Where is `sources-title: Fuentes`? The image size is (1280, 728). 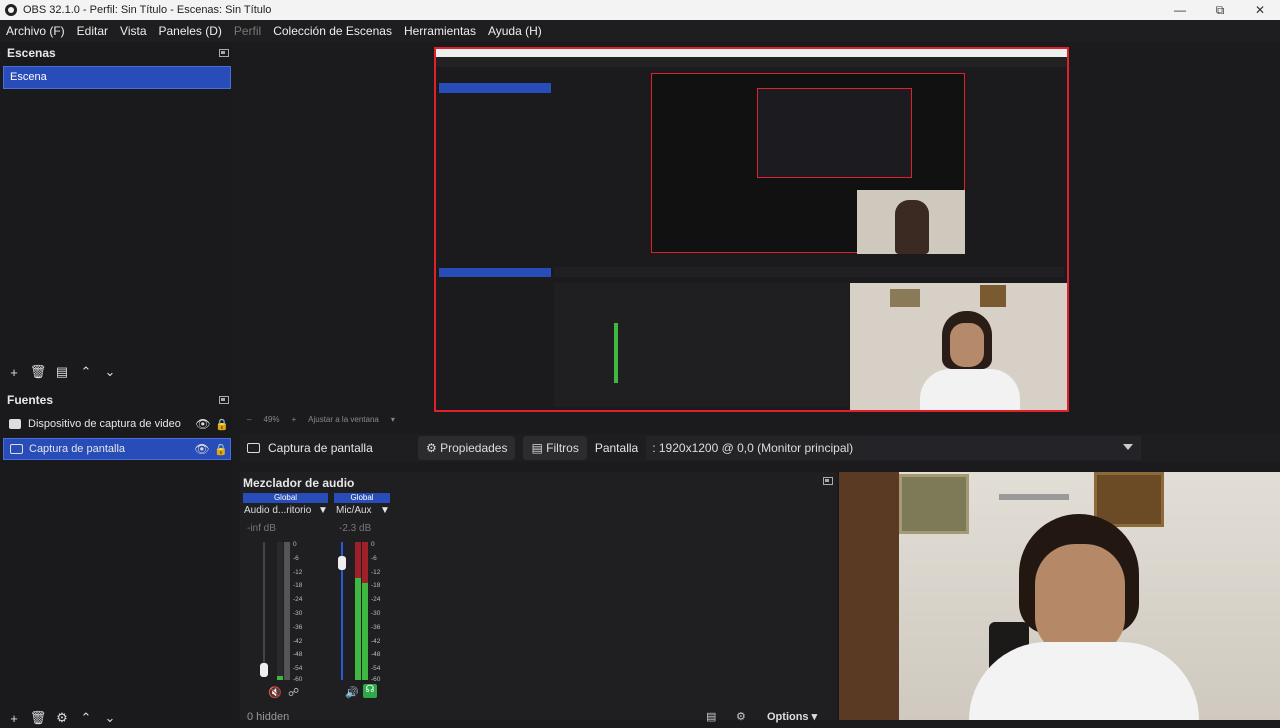
sources-title: Fuentes is located at coordinates (30, 400).